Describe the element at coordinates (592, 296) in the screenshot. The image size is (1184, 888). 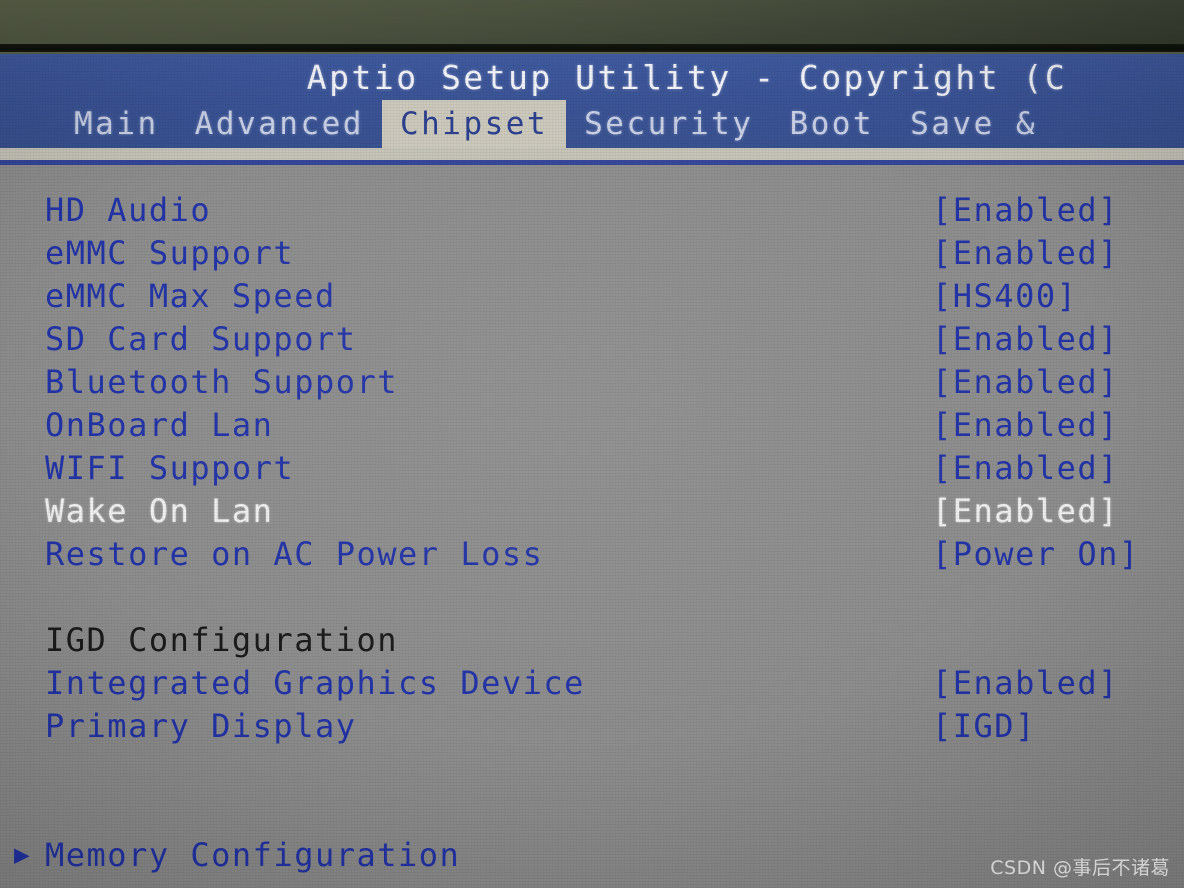
I see `setting-row-emmc-max-speed: eMMC Max Speed [HS400]` at that location.